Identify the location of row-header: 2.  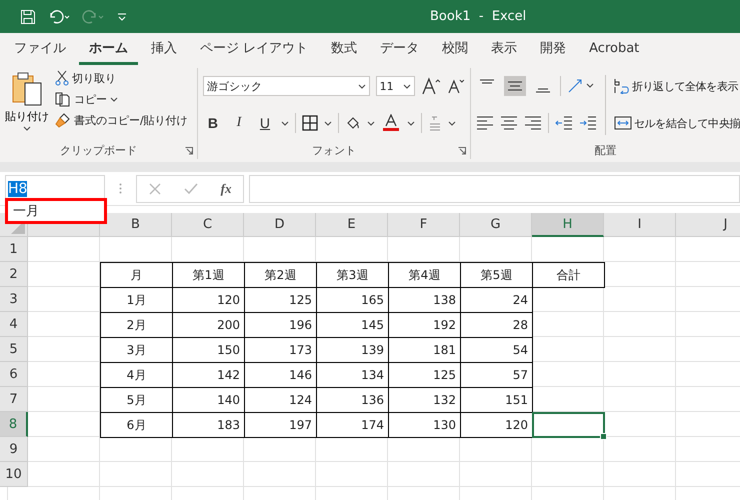
(14, 274).